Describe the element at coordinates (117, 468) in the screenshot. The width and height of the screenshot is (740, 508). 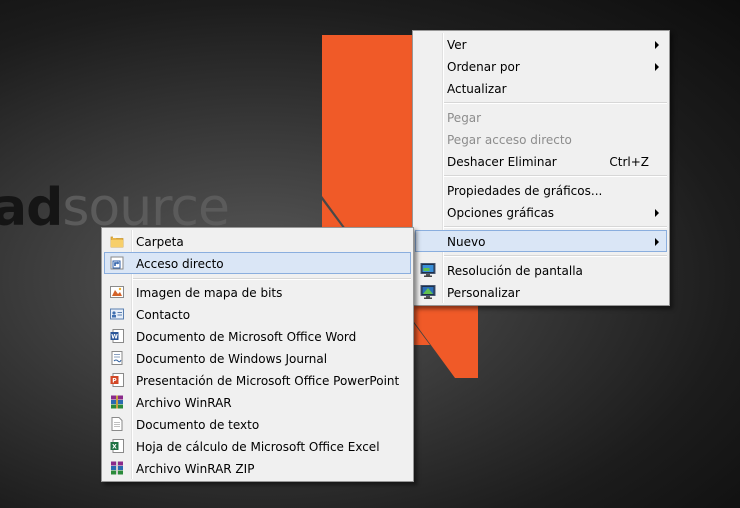
I see `winrar-zip-icon` at that location.